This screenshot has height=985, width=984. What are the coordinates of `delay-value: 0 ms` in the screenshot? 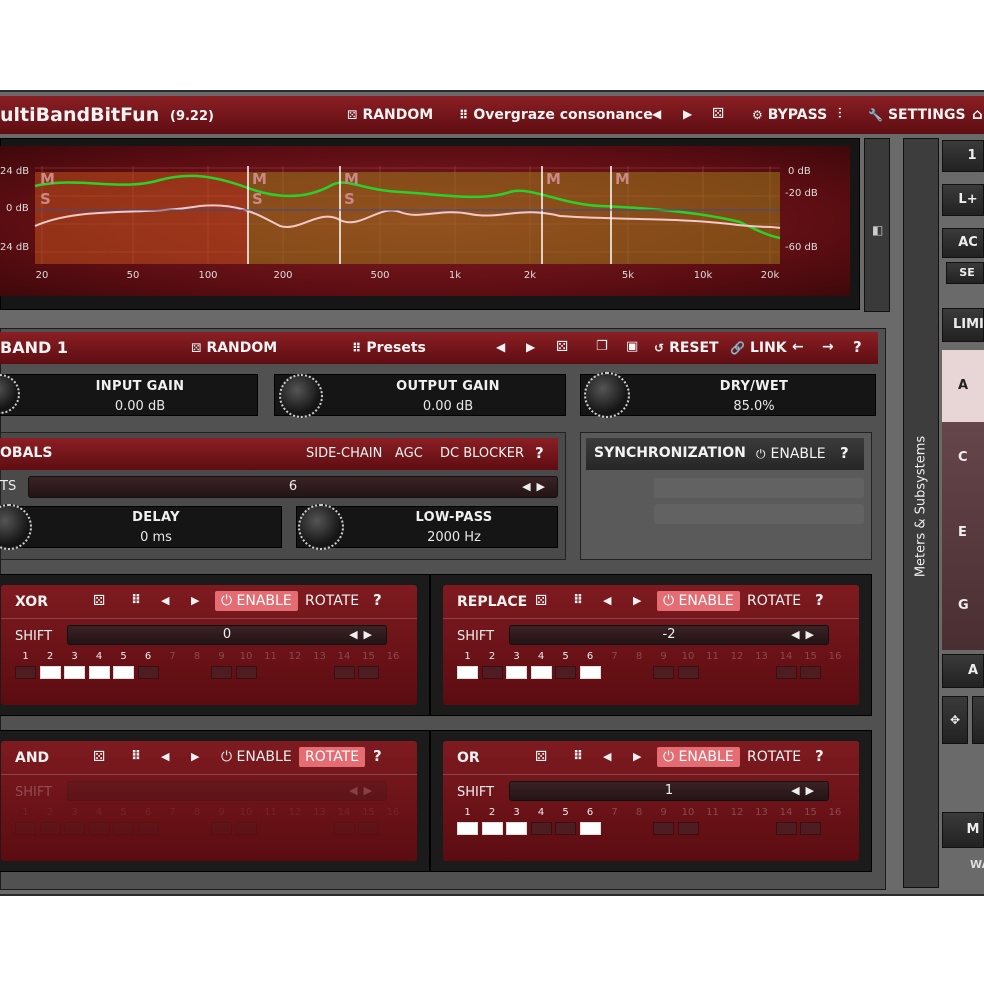 It's located at (156, 537).